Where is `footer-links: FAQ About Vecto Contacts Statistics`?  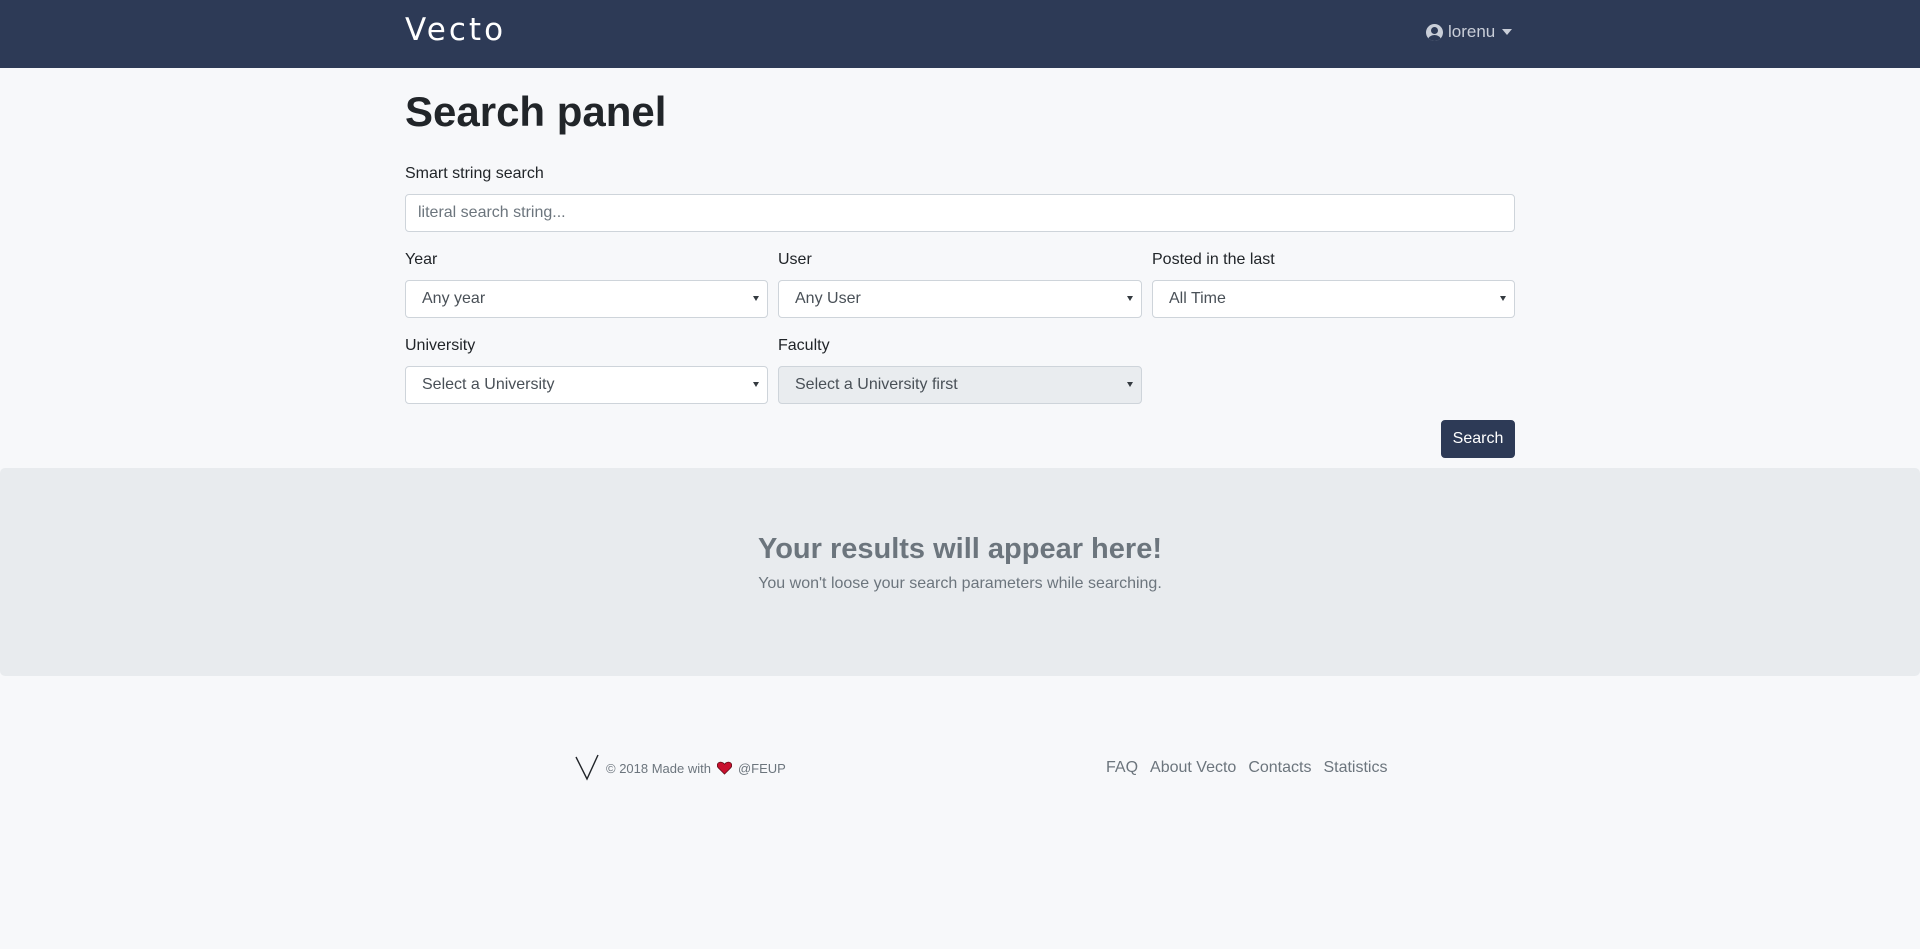
footer-links: FAQ About Vecto Contacts Statistics is located at coordinates (1246, 768).